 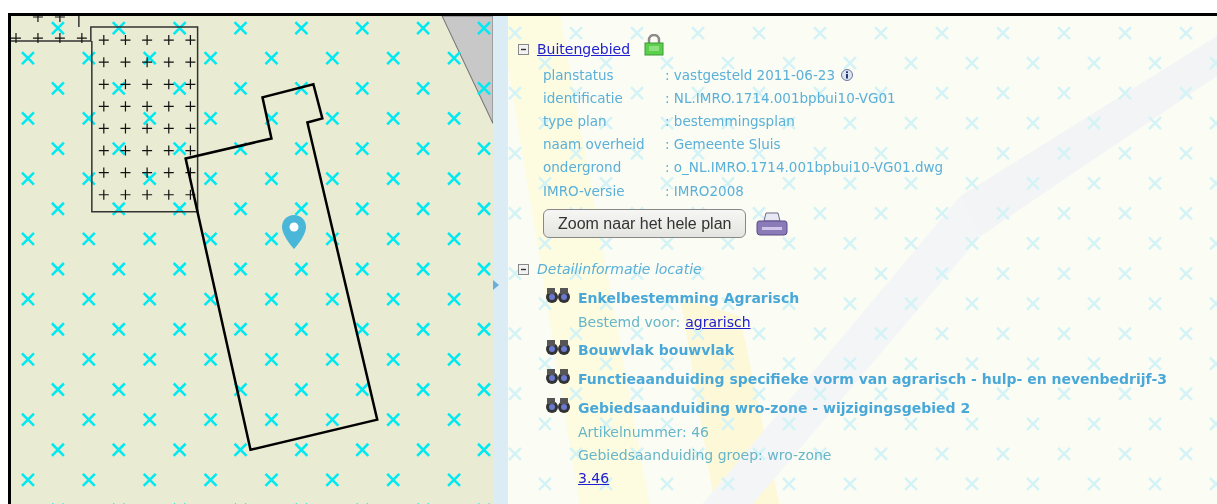 What do you see at coordinates (594, 477) in the screenshot?
I see `detail-link: 3.46` at bounding box center [594, 477].